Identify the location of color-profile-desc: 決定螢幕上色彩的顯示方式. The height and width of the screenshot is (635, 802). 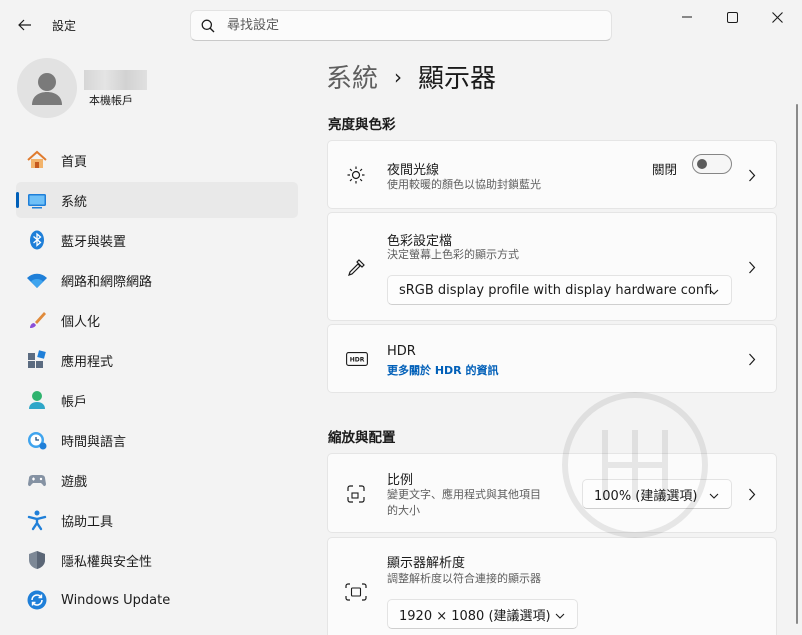
(453, 254).